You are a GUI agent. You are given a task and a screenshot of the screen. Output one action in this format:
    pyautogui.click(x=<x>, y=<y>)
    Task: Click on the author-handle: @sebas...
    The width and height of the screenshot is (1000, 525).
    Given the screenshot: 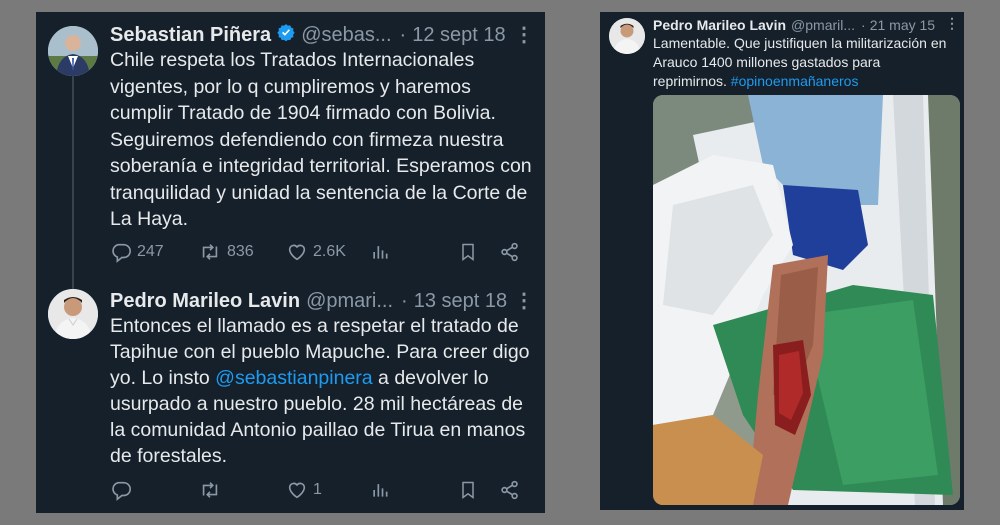 What is the action you would take?
    pyautogui.click(x=346, y=35)
    